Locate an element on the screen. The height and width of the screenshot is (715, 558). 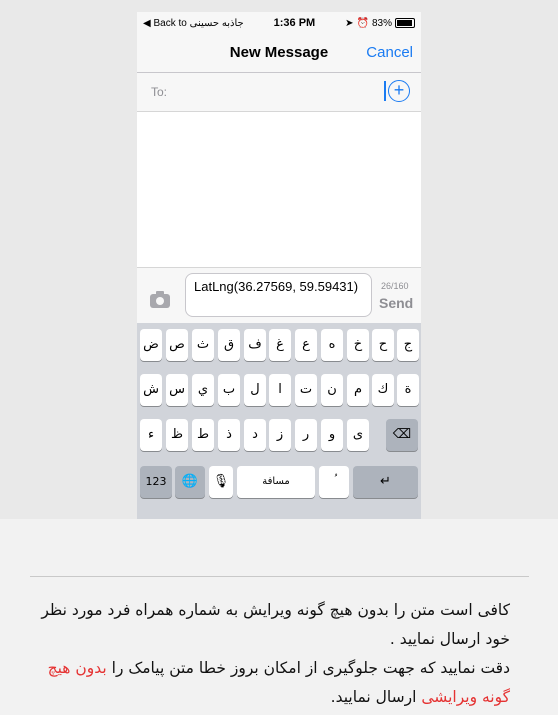
key: ه is located at coordinates (332, 345).